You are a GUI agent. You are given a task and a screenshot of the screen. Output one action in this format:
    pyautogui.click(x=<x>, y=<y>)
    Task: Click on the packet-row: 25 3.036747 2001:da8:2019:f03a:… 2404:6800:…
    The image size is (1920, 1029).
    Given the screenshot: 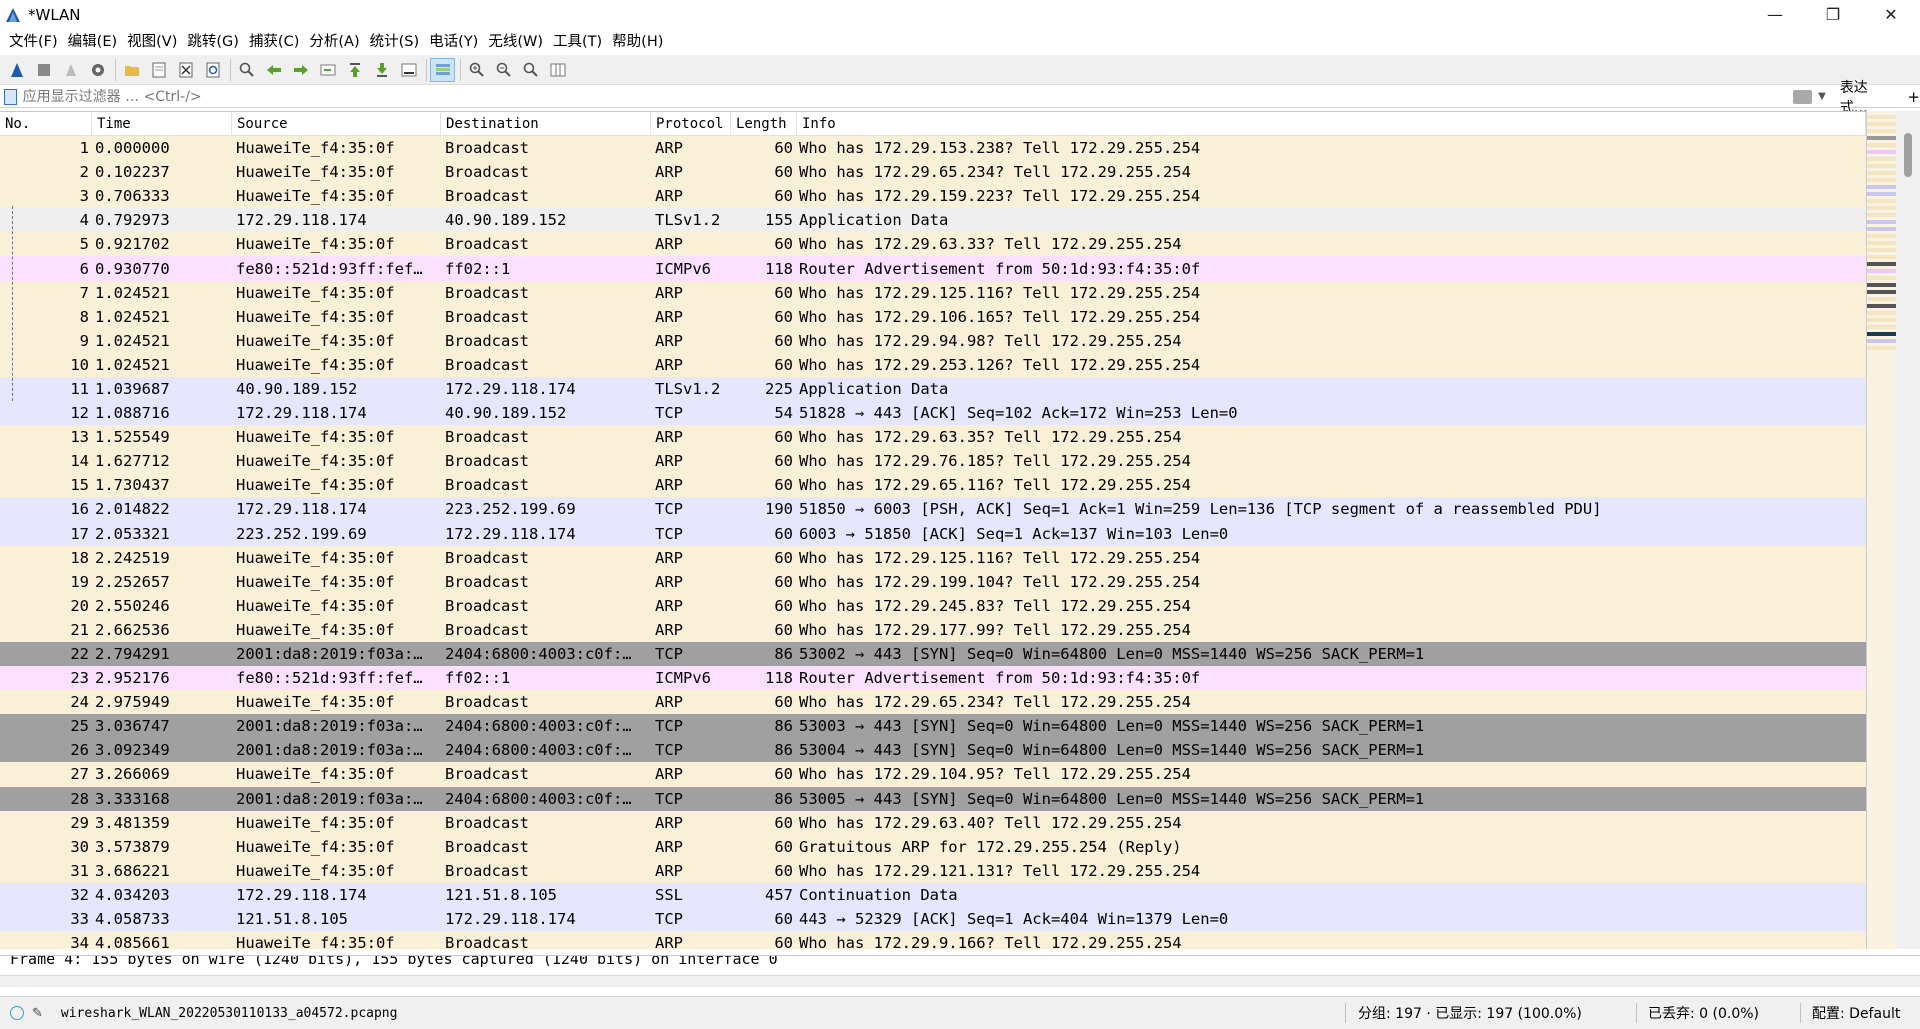 What is the action you would take?
    pyautogui.click(x=933, y=726)
    